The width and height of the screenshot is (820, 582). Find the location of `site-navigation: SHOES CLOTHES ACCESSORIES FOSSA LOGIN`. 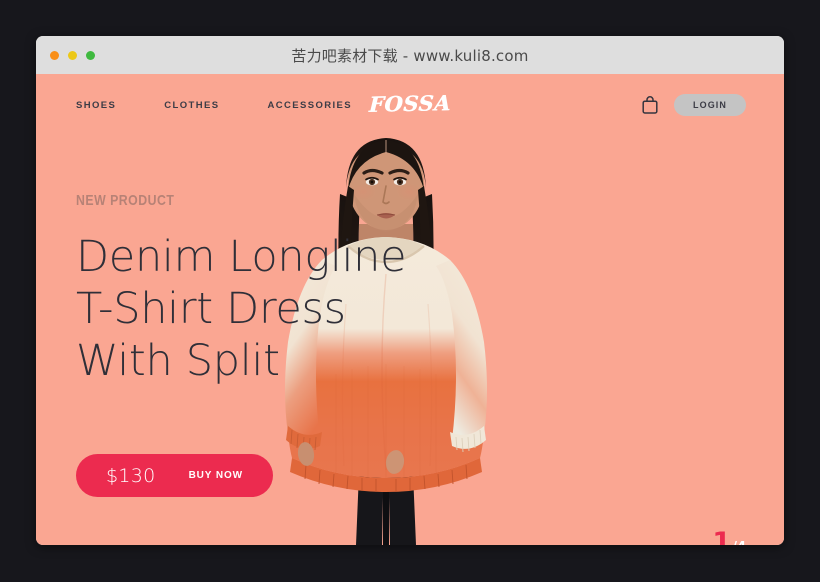

site-navigation: SHOES CLOTHES ACCESSORIES FOSSA LOGIN is located at coordinates (410, 105).